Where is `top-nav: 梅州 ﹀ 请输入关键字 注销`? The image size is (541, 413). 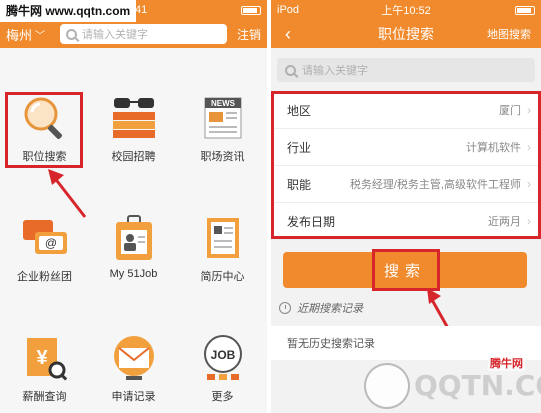
top-nav: 梅州 ﹀ 请输入关键字 注销 is located at coordinates (133, 34).